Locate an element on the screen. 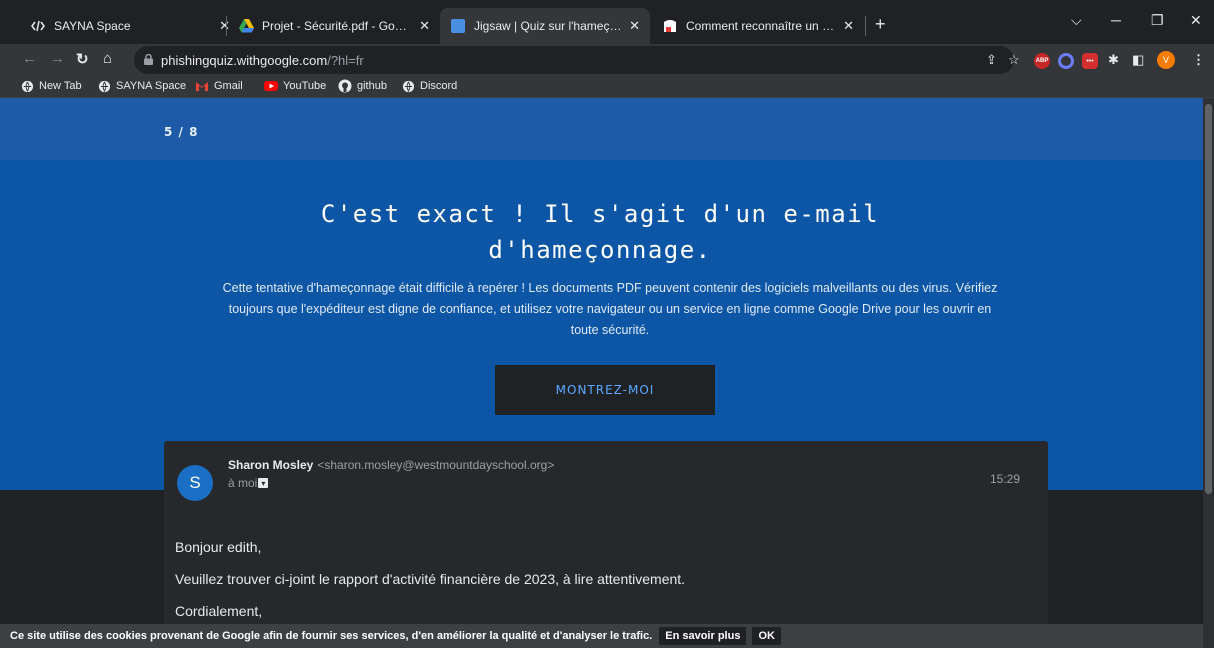 The height and width of the screenshot is (648, 1214). jigsaw-icon is located at coordinates (458, 26).